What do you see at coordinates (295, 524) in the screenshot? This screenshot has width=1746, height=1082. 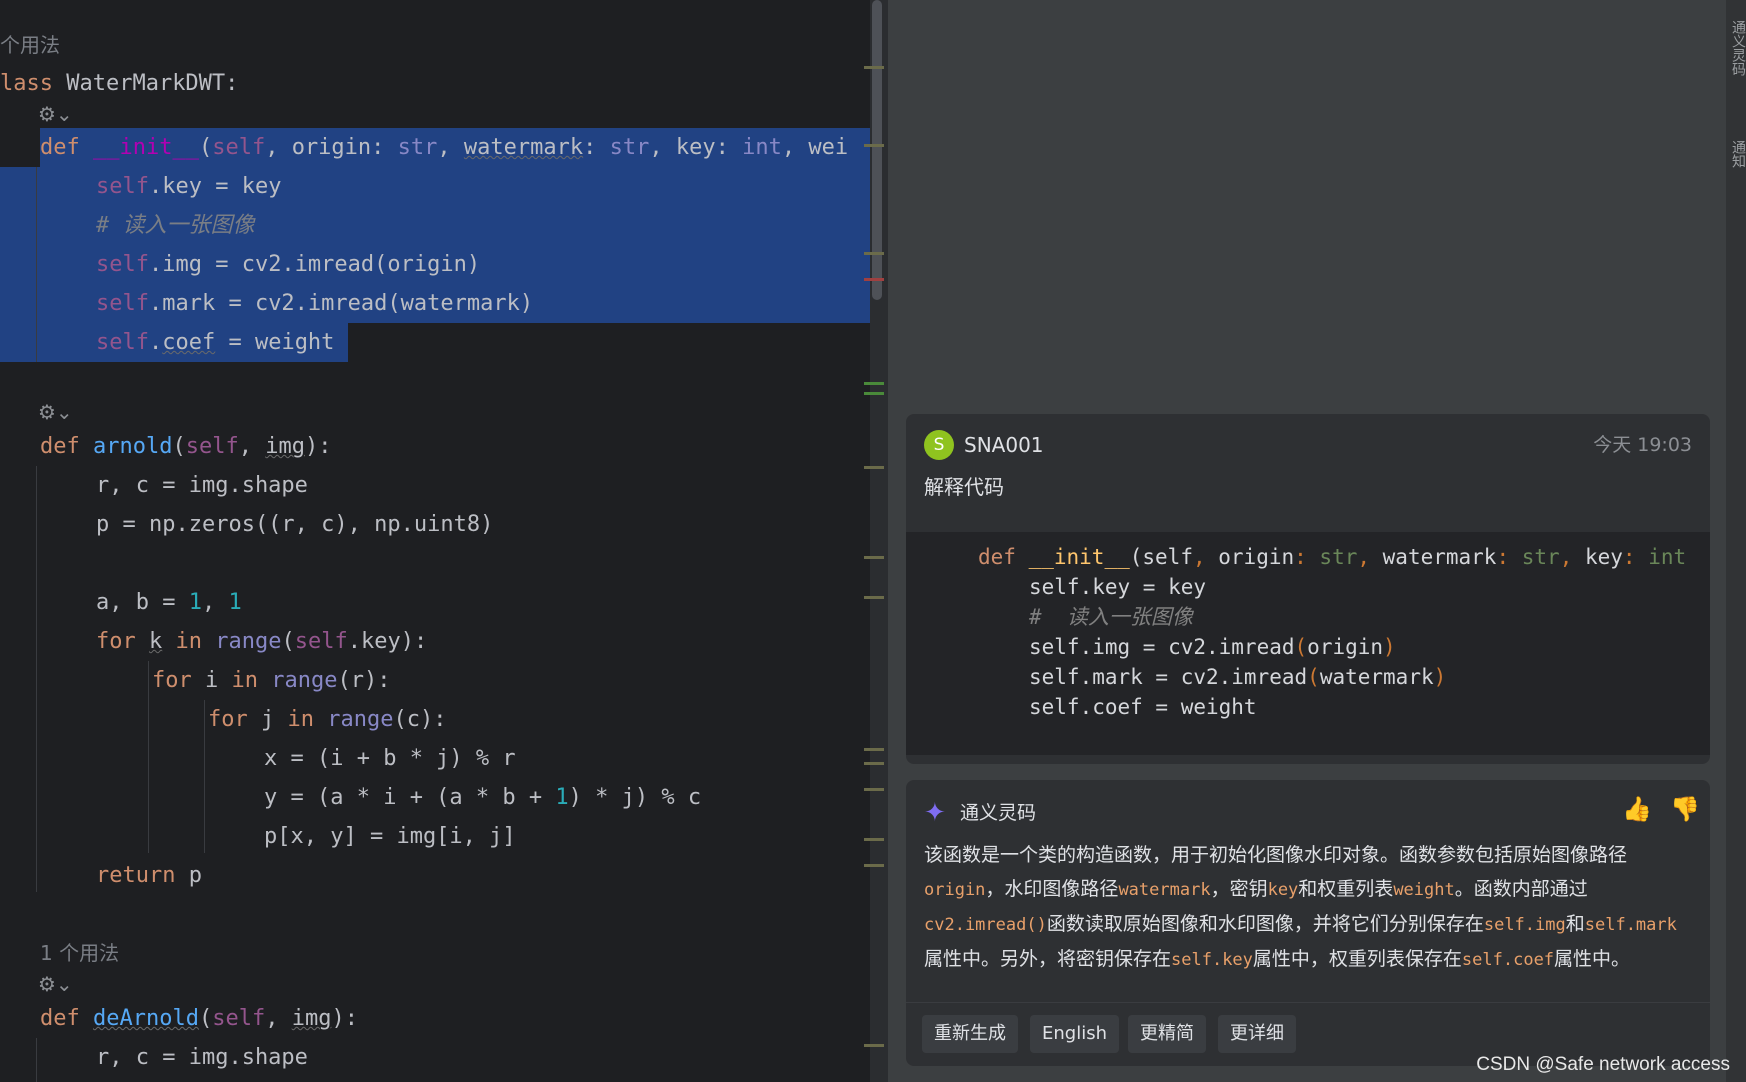 I see `code-line: p = np.zeros((r, c), np.uint8)` at bounding box center [295, 524].